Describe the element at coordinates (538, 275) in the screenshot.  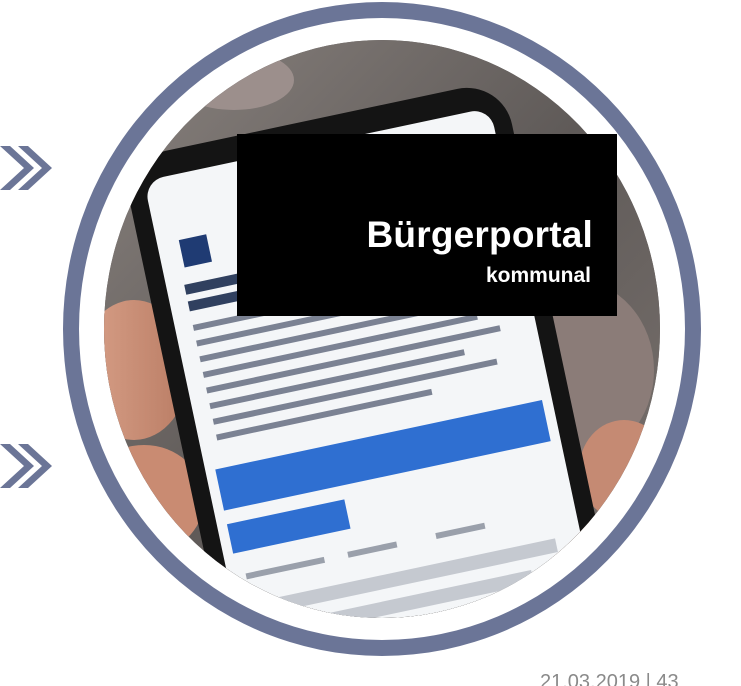
I see `label-subtitle: kommunal` at that location.